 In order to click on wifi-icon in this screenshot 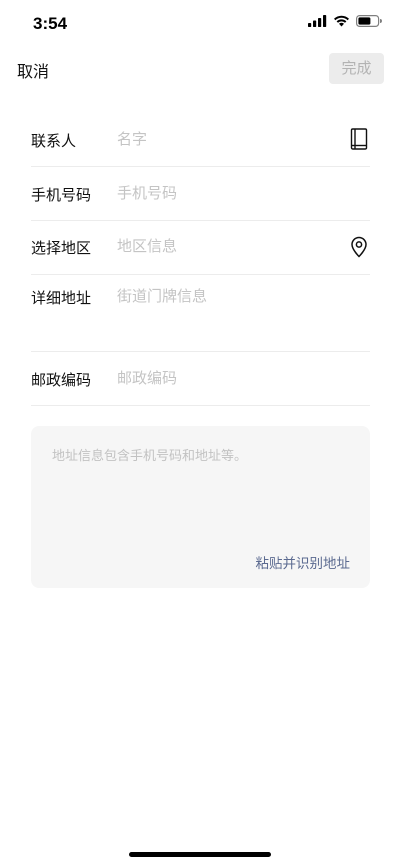, I will do `click(341, 21)`.